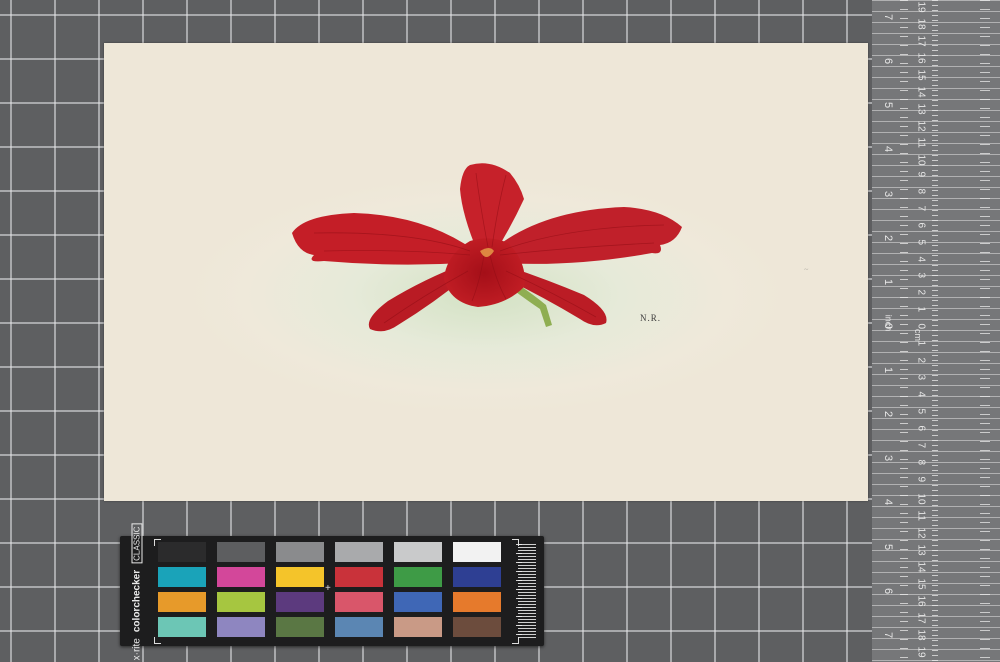  What do you see at coordinates (651, 318) in the screenshot?
I see `artist-initials: N.R.` at bounding box center [651, 318].